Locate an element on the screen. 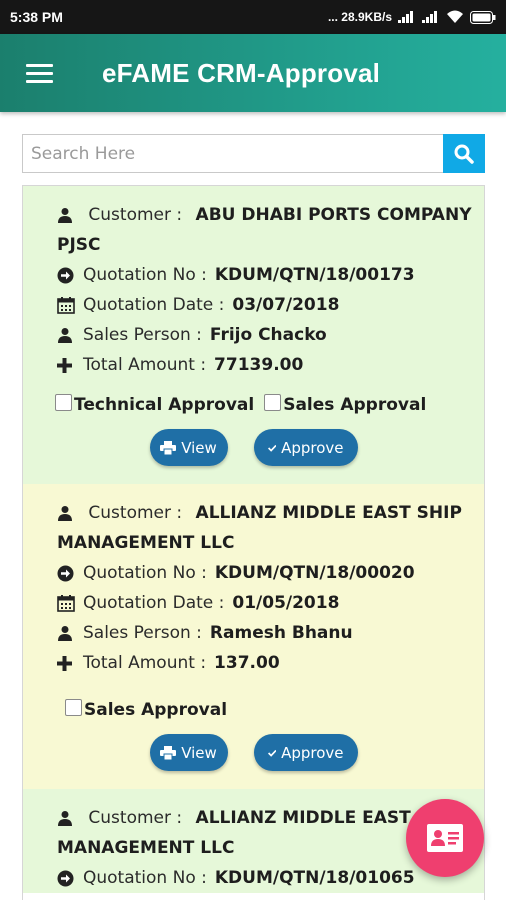  page-title: eFAME CRM-Approval is located at coordinates (241, 72).